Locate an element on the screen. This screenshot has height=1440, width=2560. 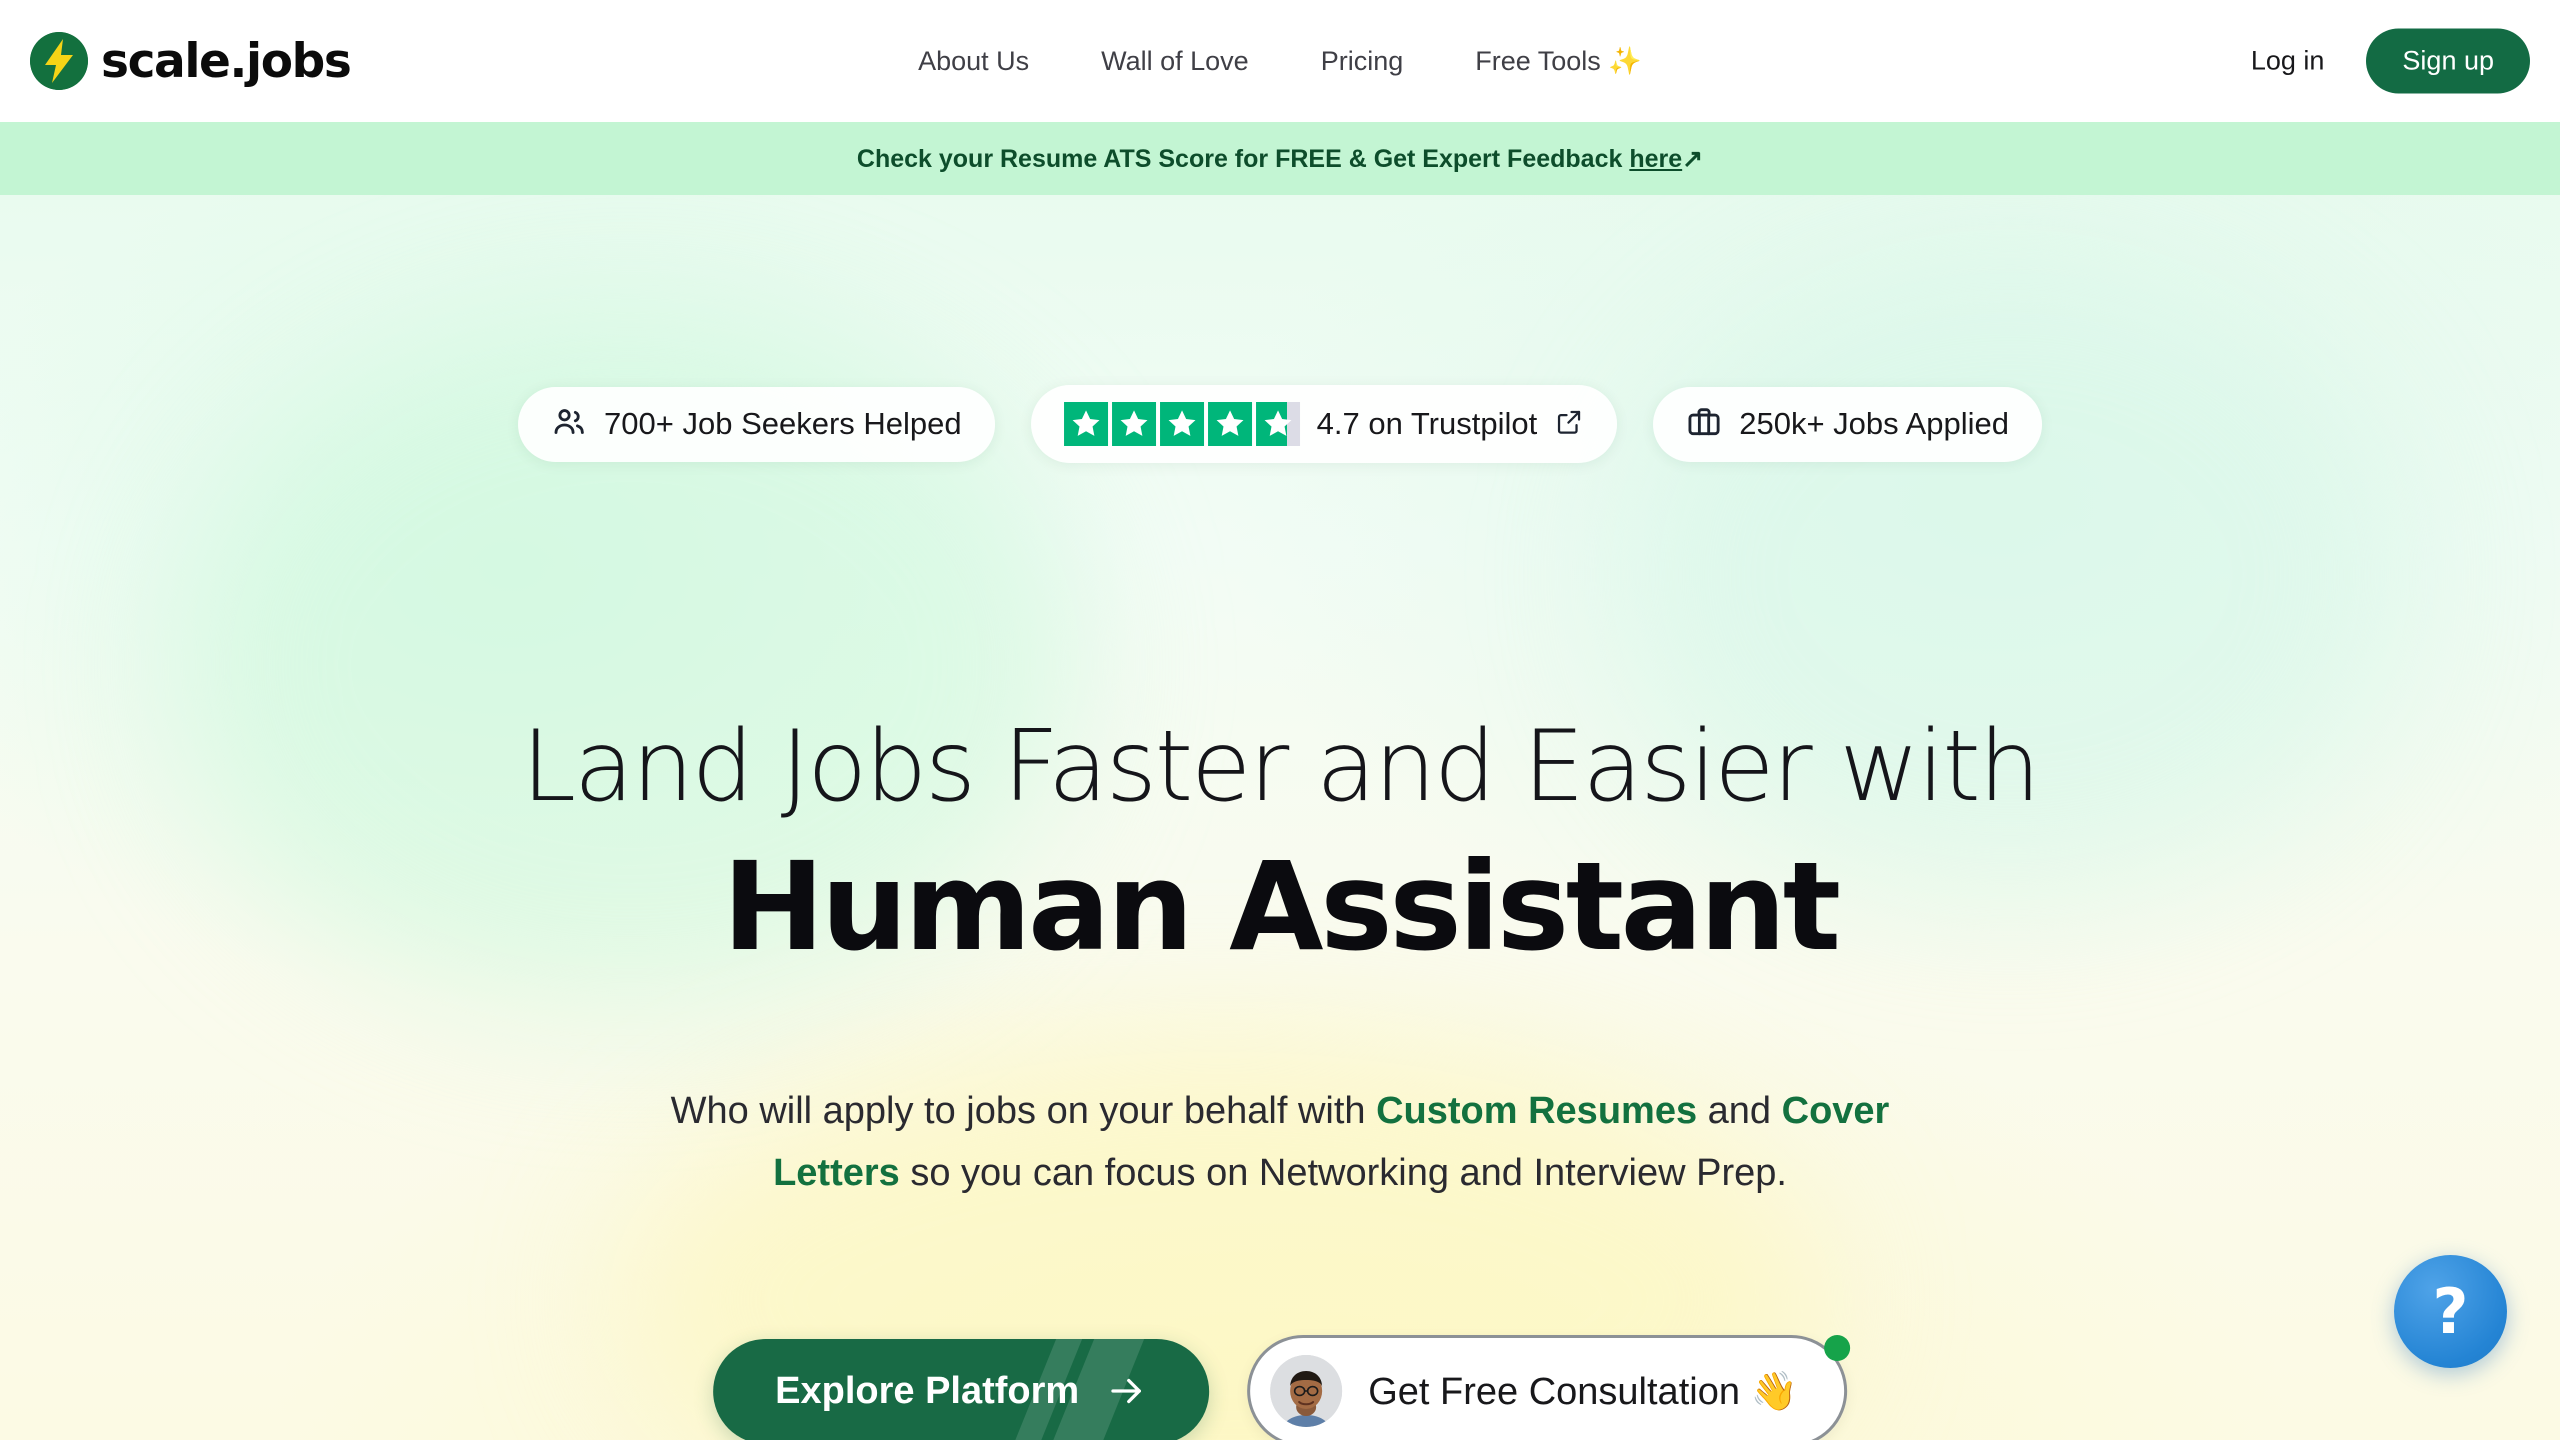
nav-pricing: Pricing is located at coordinates (1362, 61).